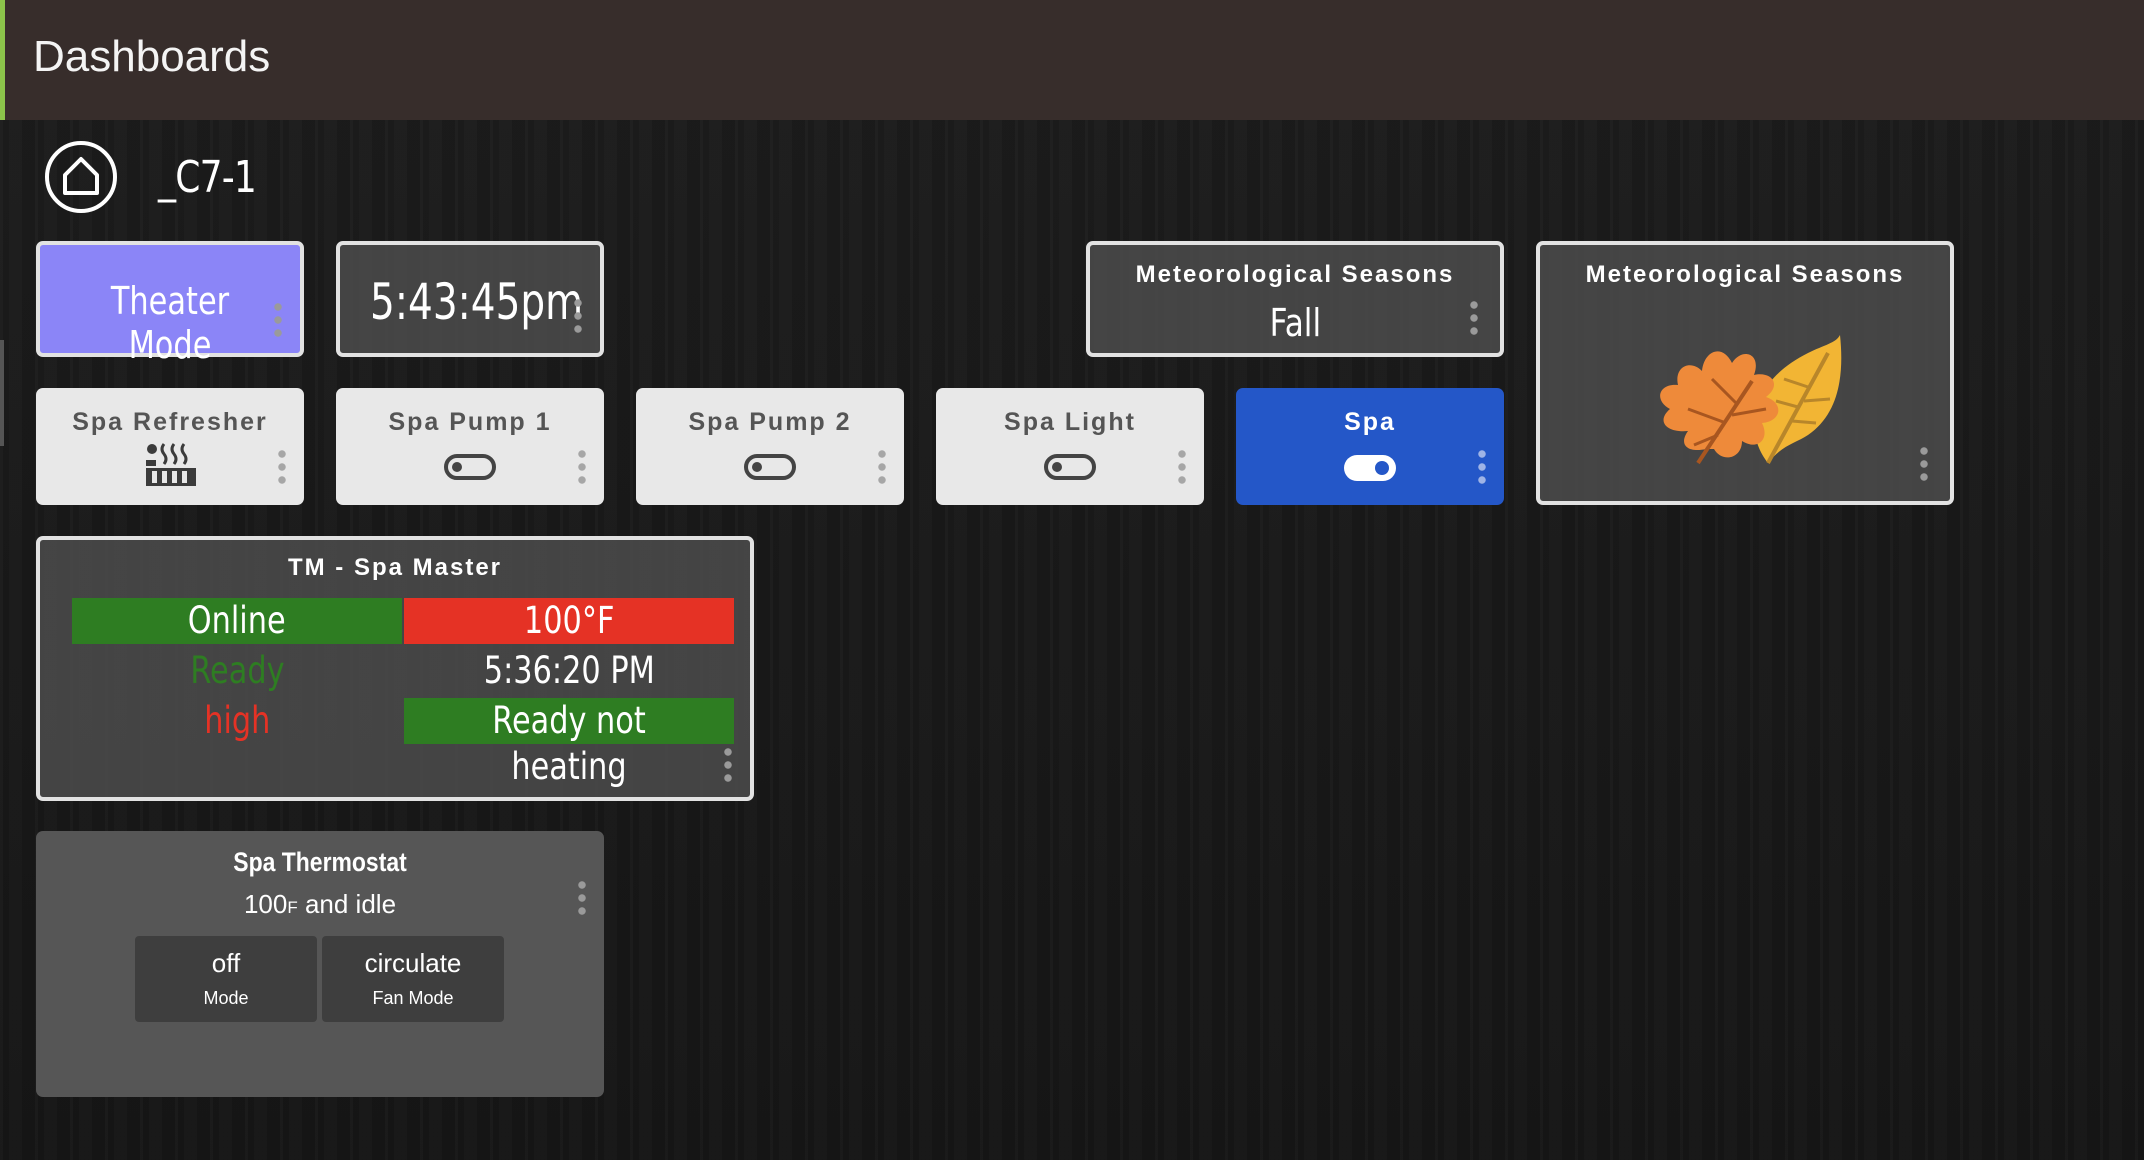 This screenshot has height=1160, width=2144. I want to click on thermostat-title: Spa Thermostat, so click(320, 862).